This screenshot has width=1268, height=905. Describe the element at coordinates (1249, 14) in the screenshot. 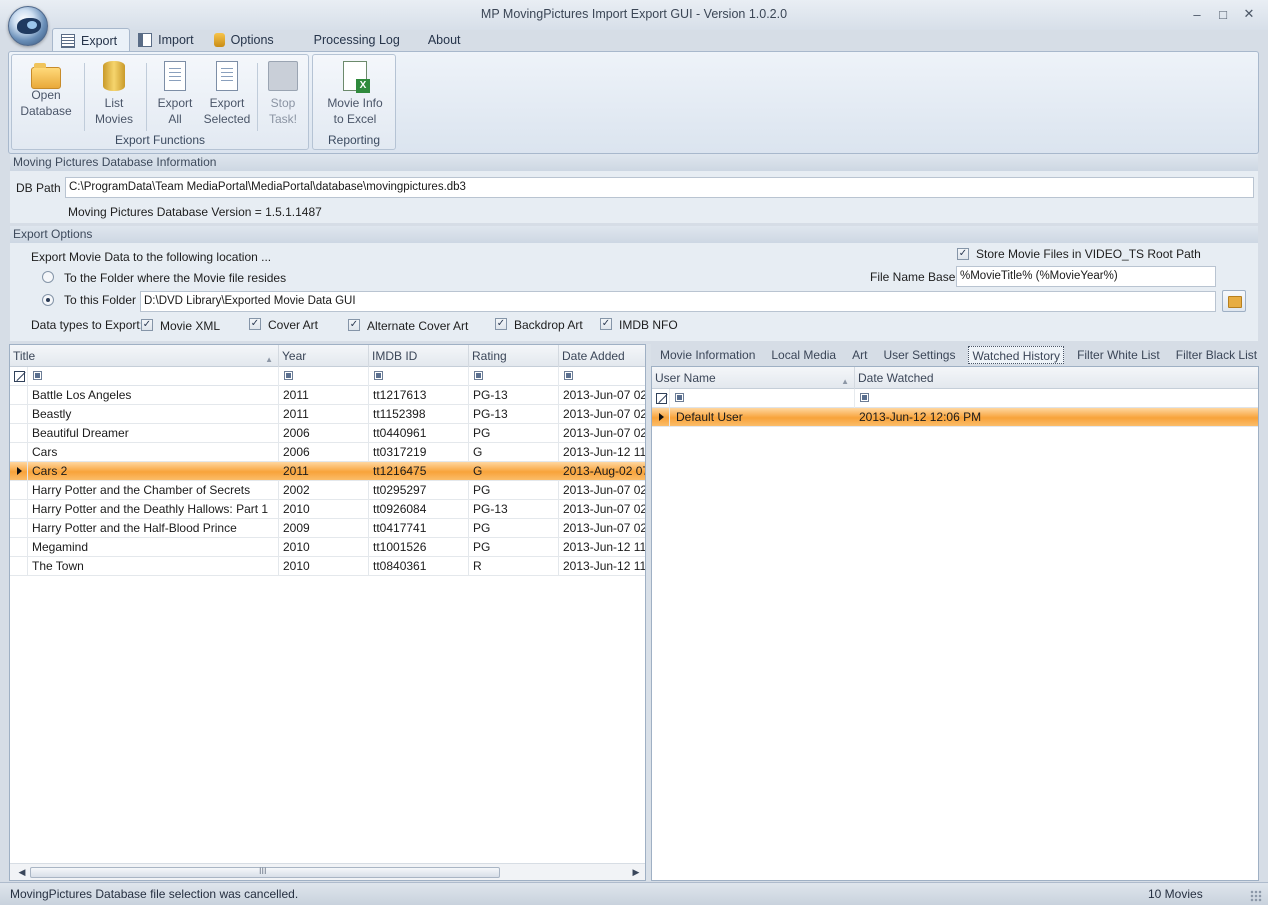

I see `close-icon: ✕` at that location.